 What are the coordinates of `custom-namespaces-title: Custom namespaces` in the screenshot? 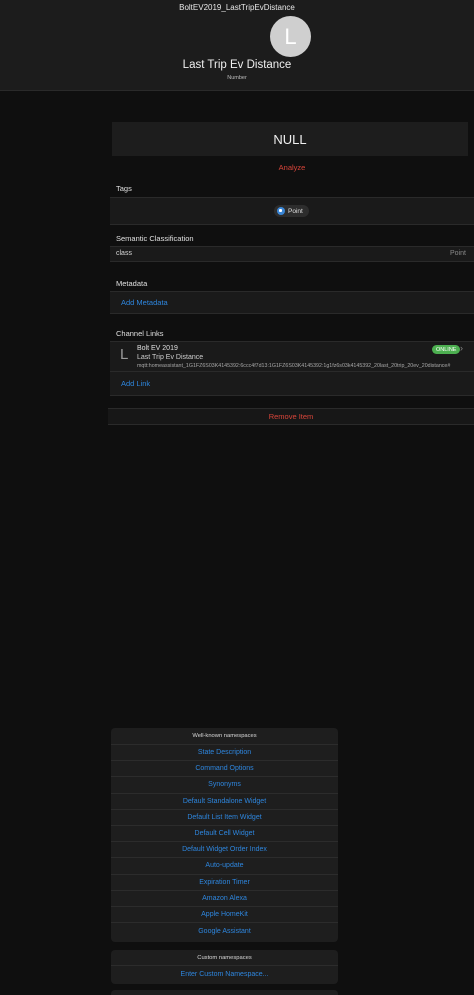 It's located at (224, 958).